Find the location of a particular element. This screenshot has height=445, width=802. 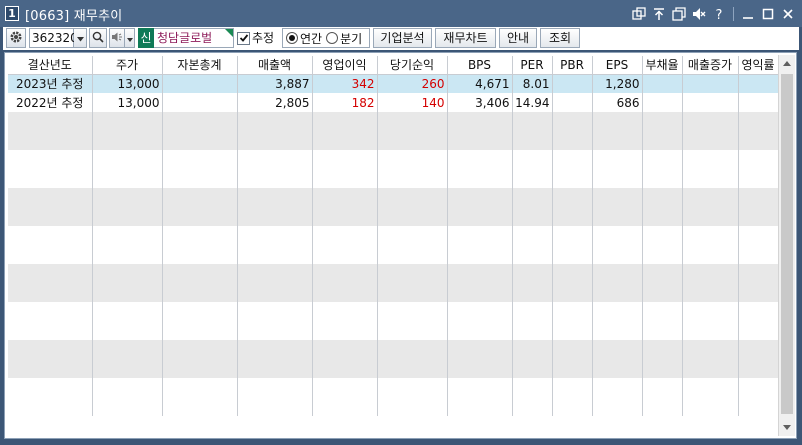

speaker-button is located at coordinates (117, 38).